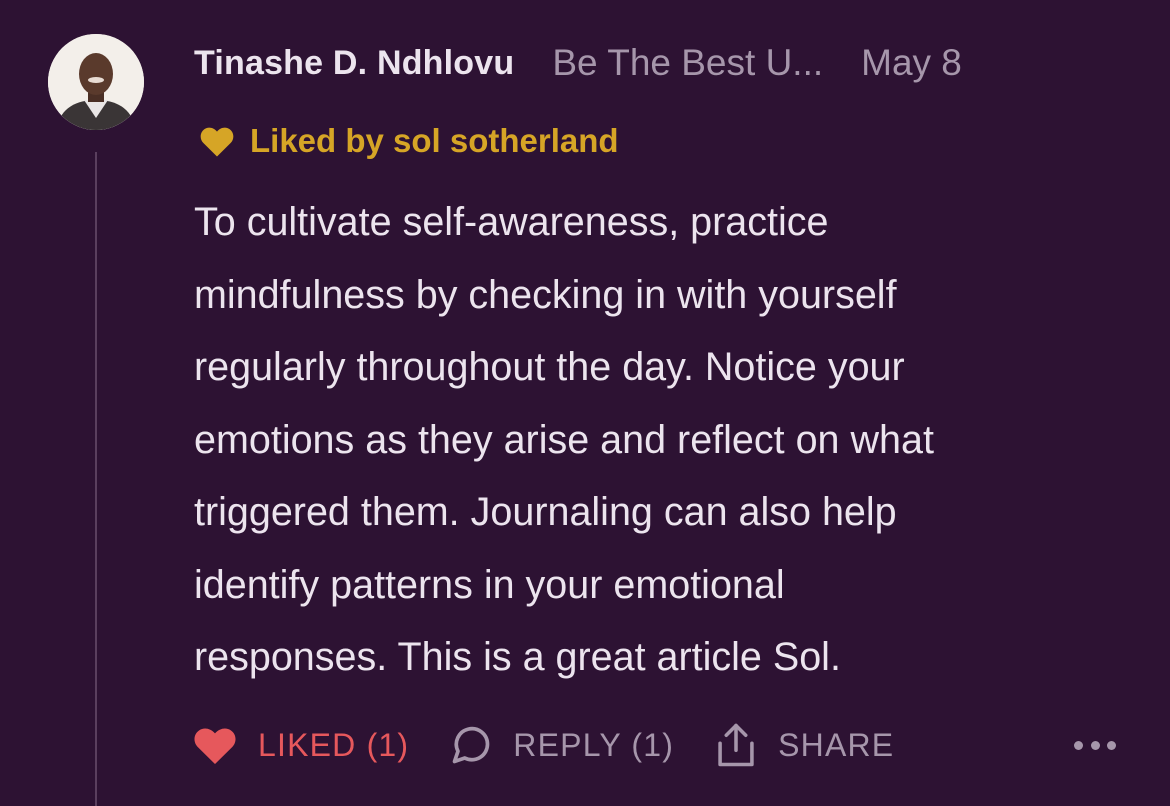 The height and width of the screenshot is (806, 1170). I want to click on comment-body-line: mindfulness by checking in with yourself, so click(545, 294).